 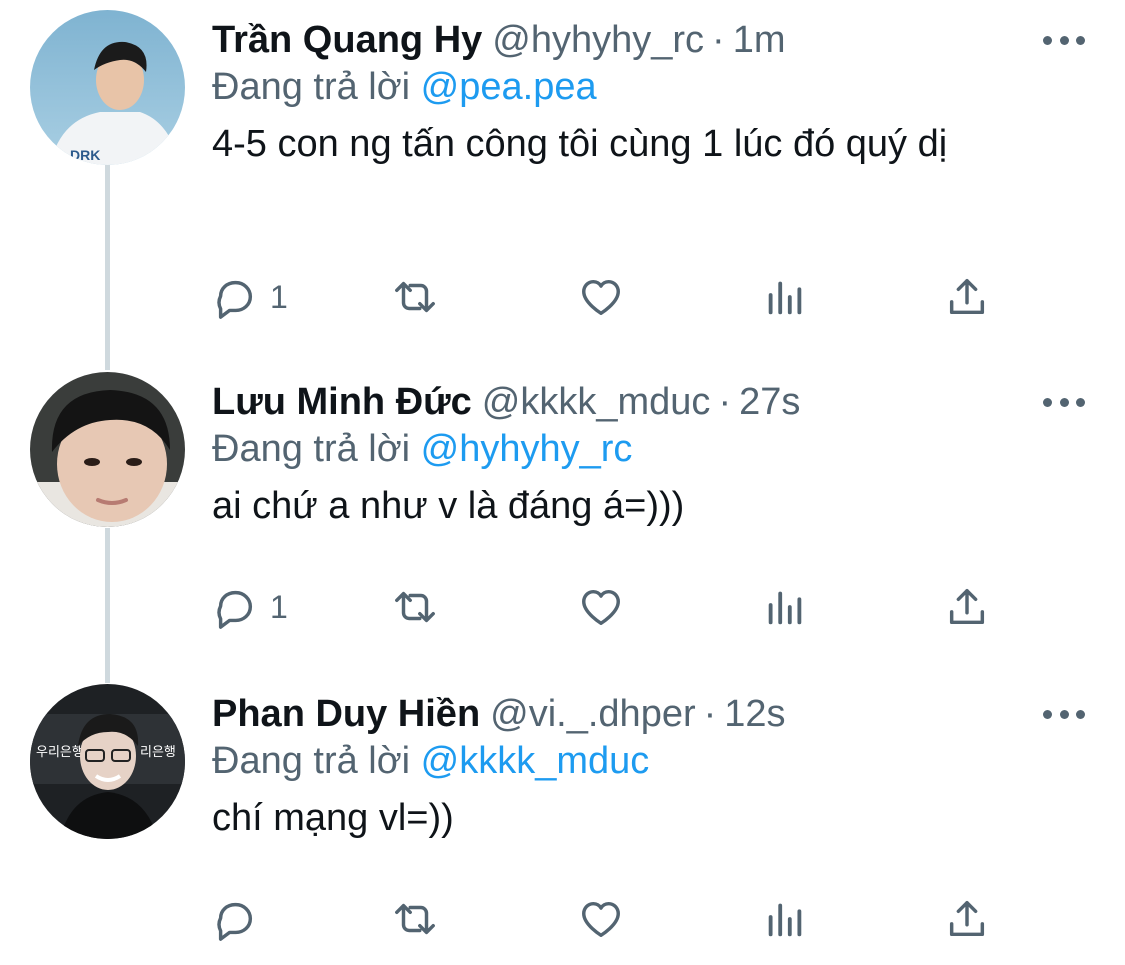 I want to click on timestamp: 27s, so click(x=769, y=402).